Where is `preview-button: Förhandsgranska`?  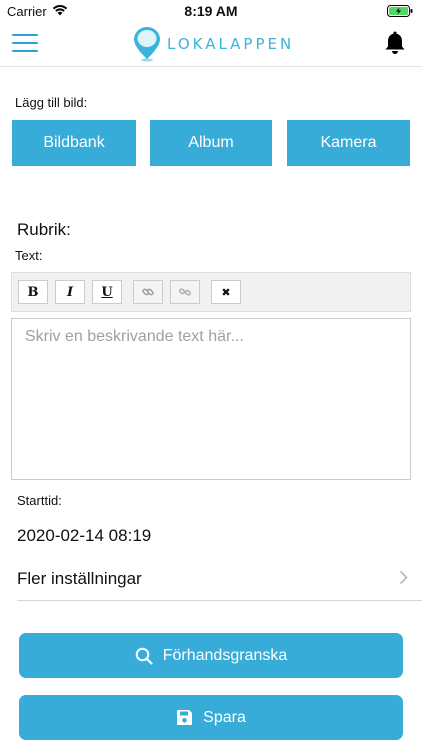 preview-button: Förhandsgranska is located at coordinates (211, 655).